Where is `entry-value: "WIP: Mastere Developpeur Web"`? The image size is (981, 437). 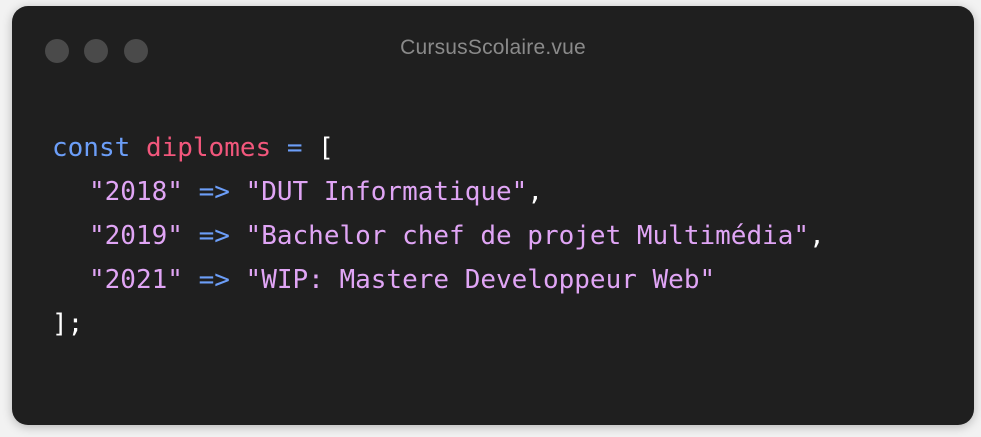
entry-value: "WIP: Mastere Developpeur Web" is located at coordinates (480, 280).